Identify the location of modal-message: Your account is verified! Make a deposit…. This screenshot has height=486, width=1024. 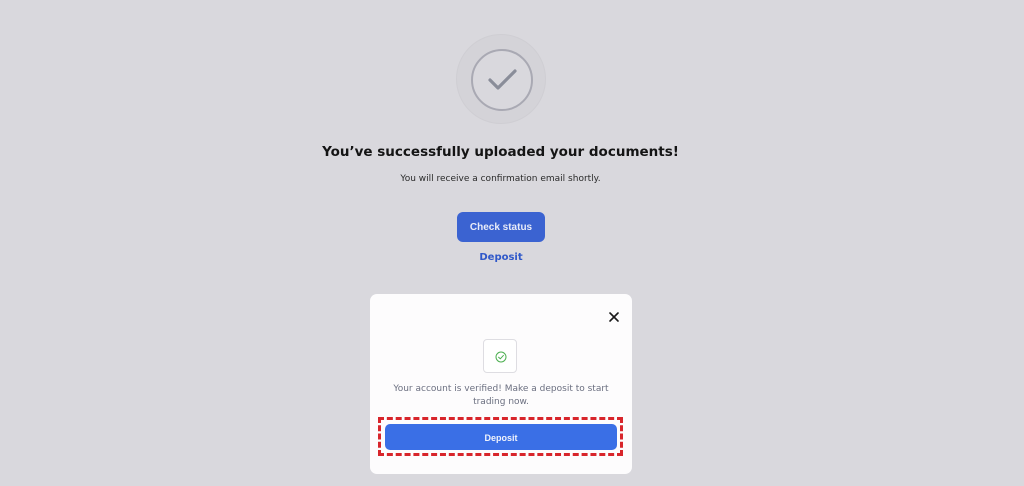
(501, 395).